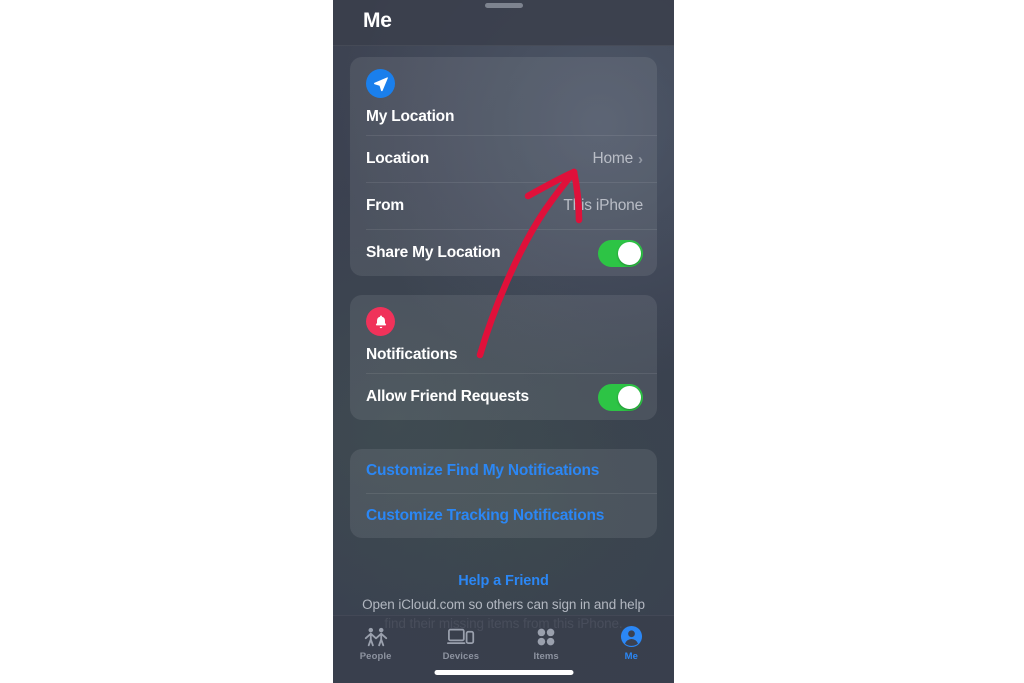 This screenshot has width=1024, height=683. I want to click on person-circle-icon, so click(631, 636).